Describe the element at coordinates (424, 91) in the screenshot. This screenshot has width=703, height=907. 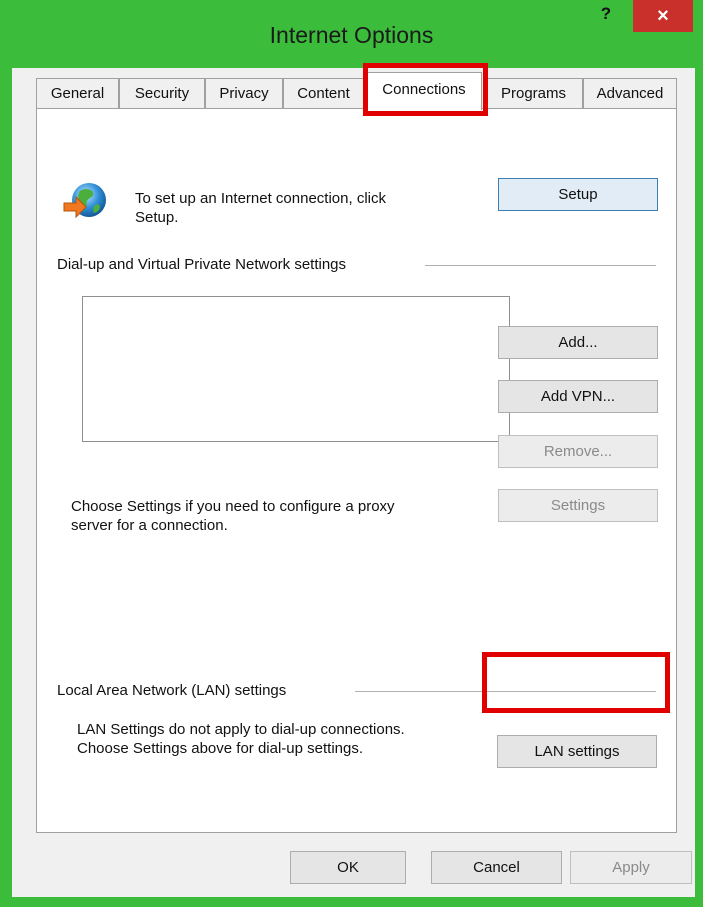
I see `tab-connections: Connections` at that location.